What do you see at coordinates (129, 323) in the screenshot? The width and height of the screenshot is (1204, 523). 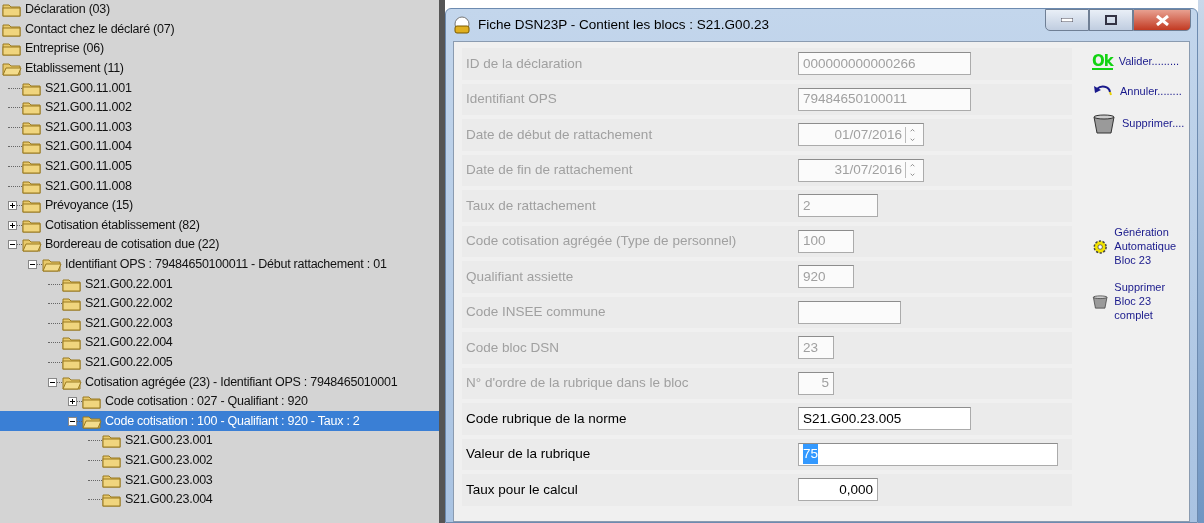 I see `tree-item: S21.G00.22.003` at bounding box center [129, 323].